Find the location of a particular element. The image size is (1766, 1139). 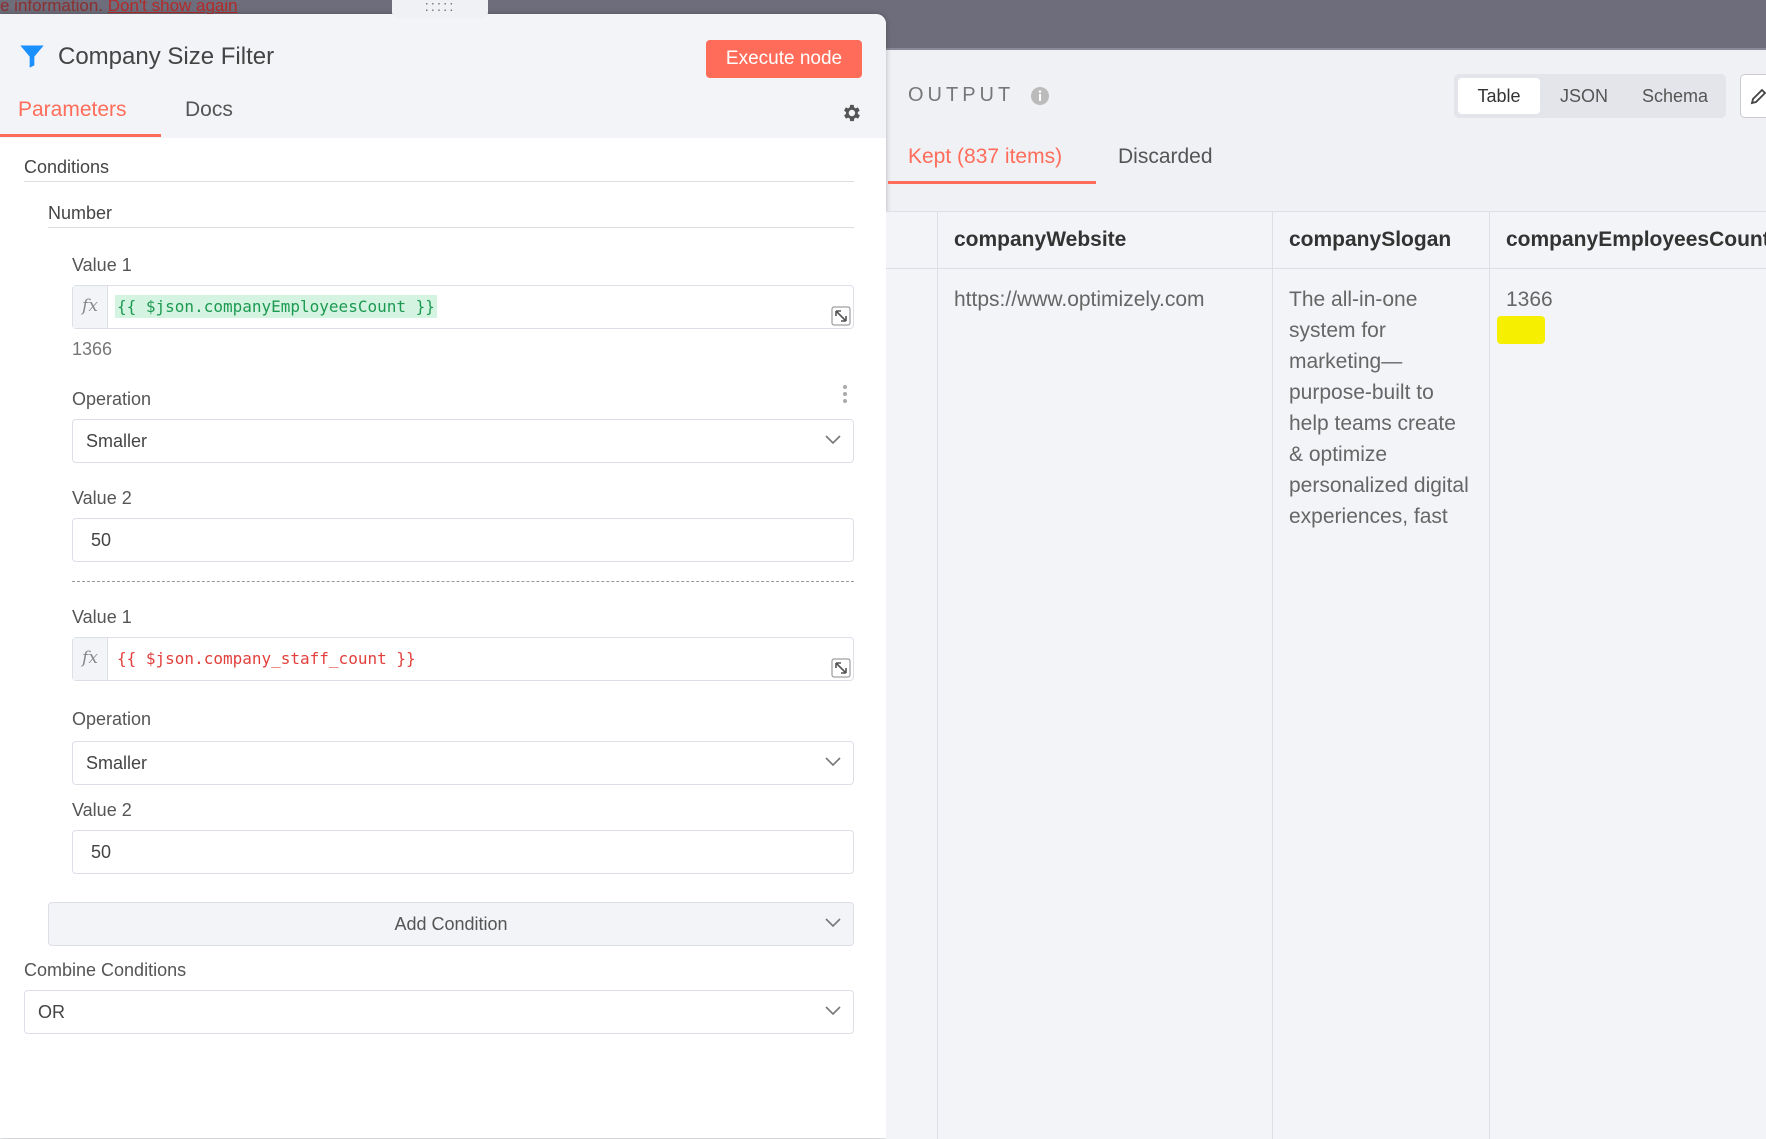

slogan-line: help teams create is located at coordinates (1372, 423).